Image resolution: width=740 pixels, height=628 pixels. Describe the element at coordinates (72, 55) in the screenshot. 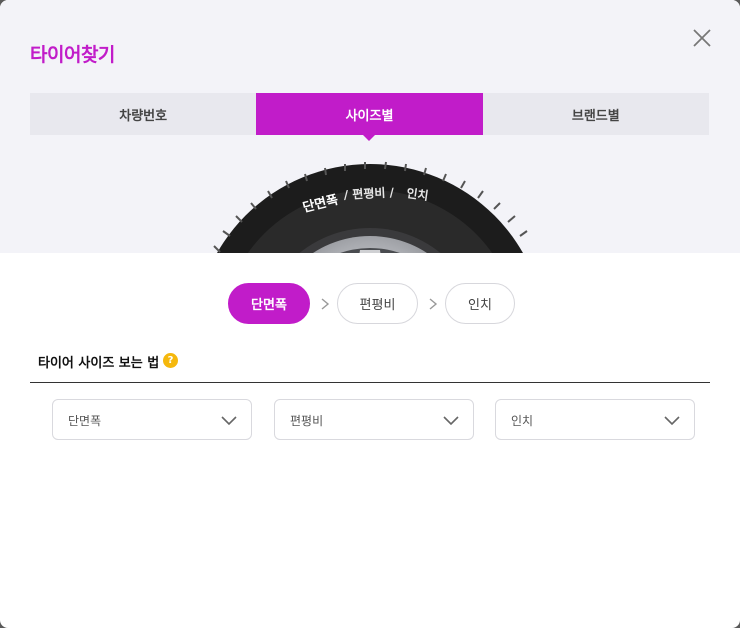

I see `dialog-title: 타이어찾기` at that location.